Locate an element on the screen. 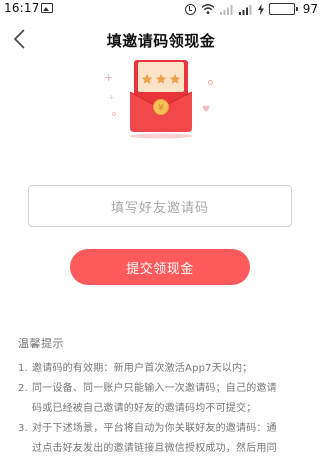 This screenshot has height=458, width=322. wifi-icon is located at coordinates (208, 9).